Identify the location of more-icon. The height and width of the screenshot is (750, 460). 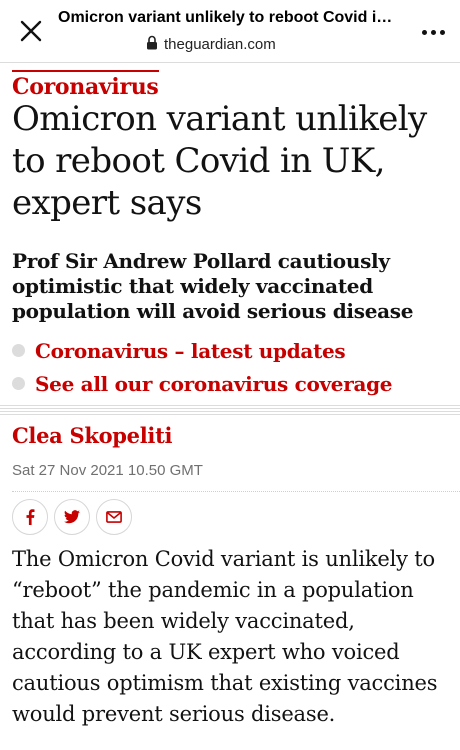
(433, 32).